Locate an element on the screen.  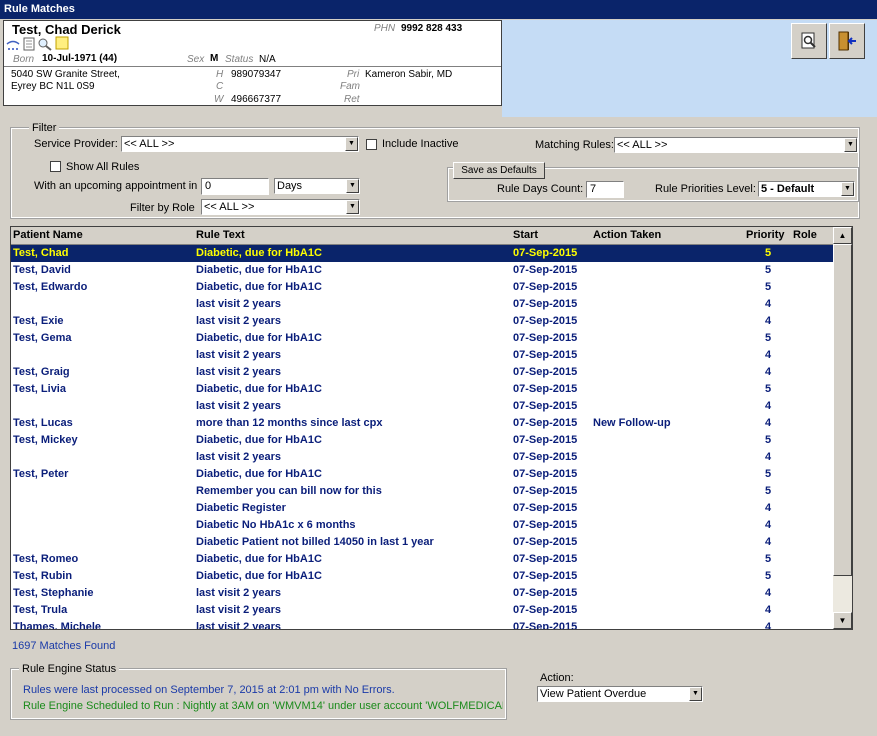
show-all-rules-checkbox is located at coordinates (55, 166).